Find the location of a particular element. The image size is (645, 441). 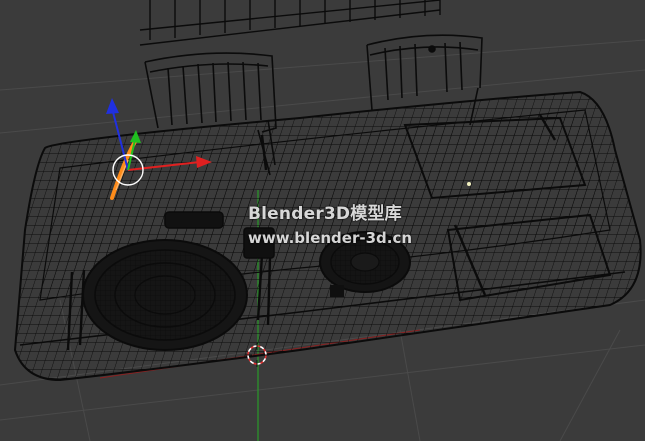

small-bowl-mesh is located at coordinates (365, 262).